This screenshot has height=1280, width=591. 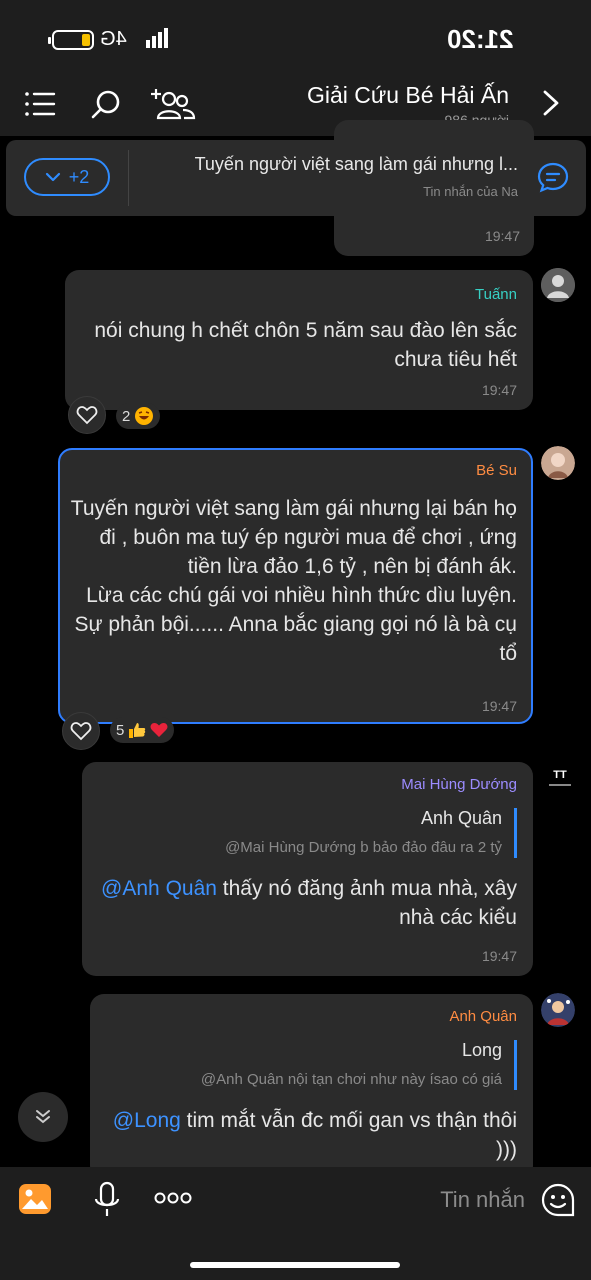 What do you see at coordinates (120, 730) in the screenshot?
I see `reaction-count: 5` at bounding box center [120, 730].